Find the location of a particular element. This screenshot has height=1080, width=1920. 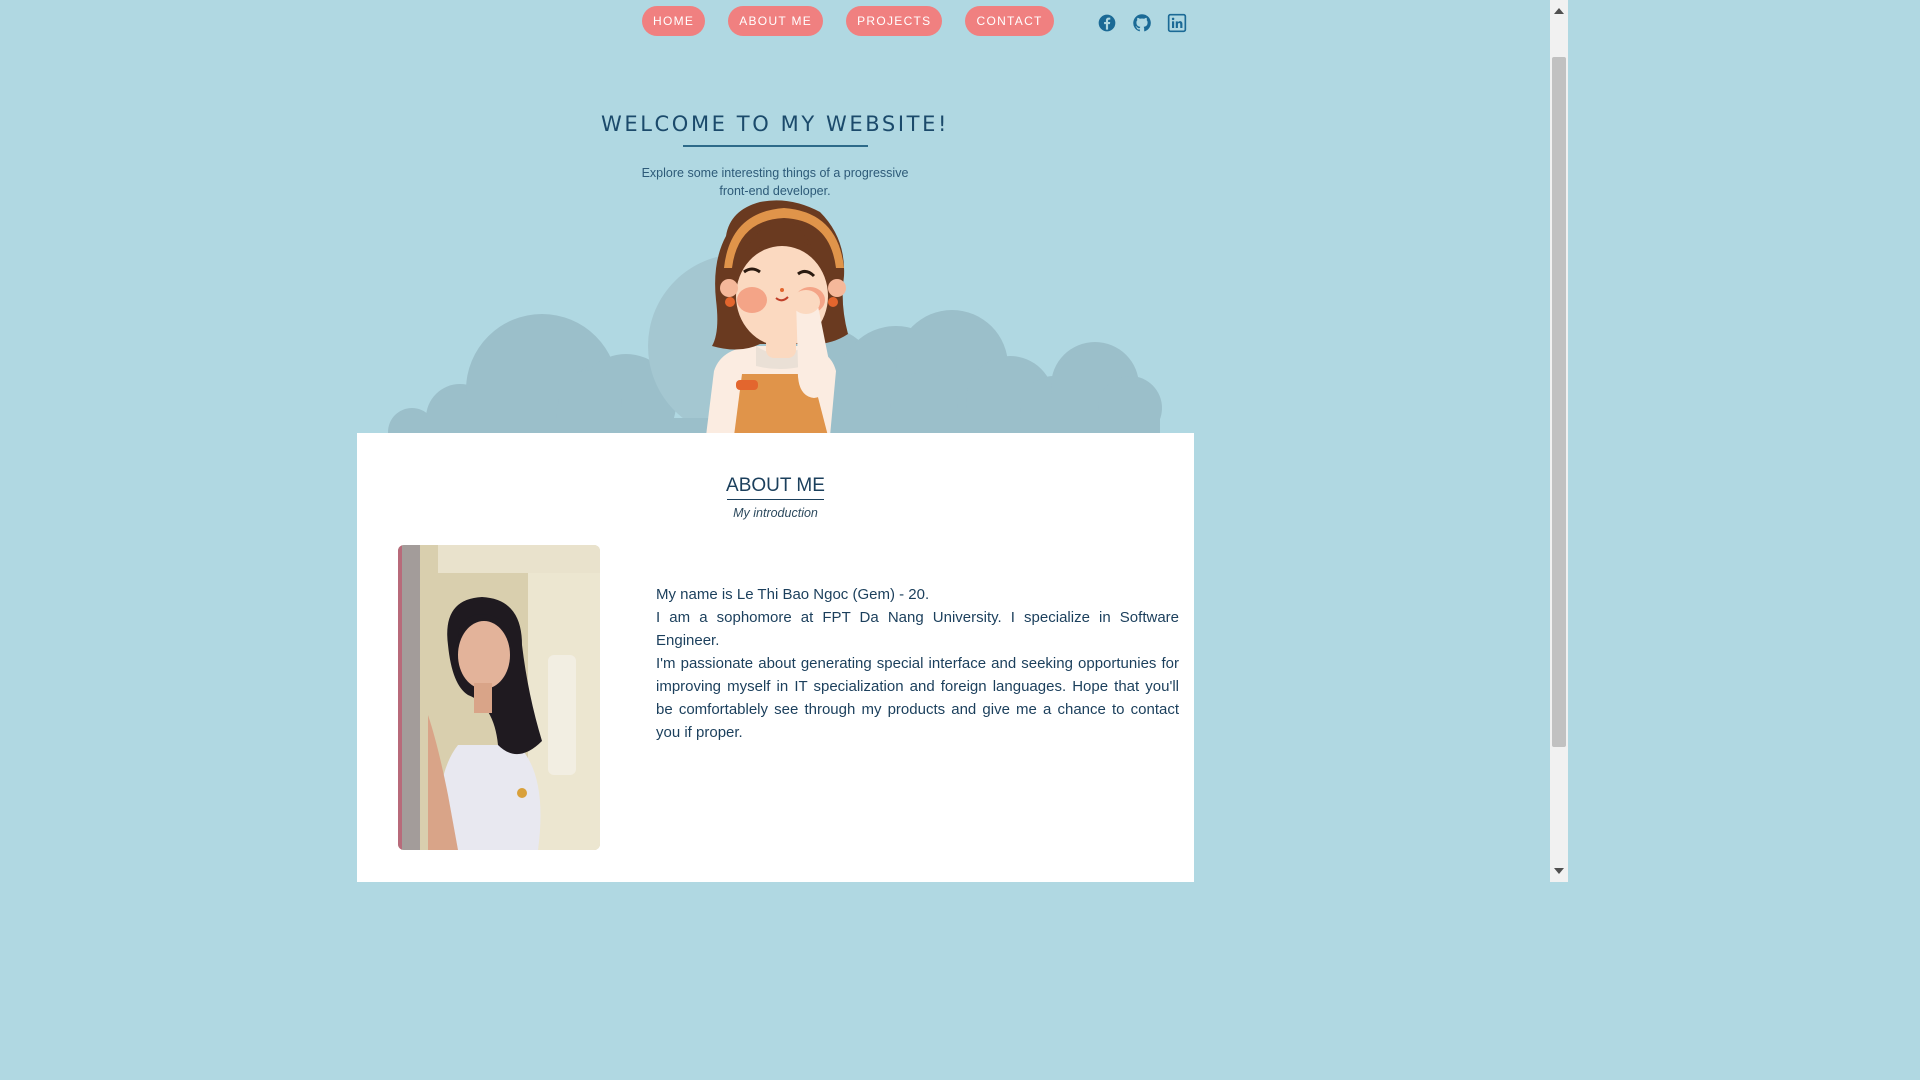

main-nav: HOME ABOUT ME PROJECTS CONTACT is located at coordinates (848, 21).